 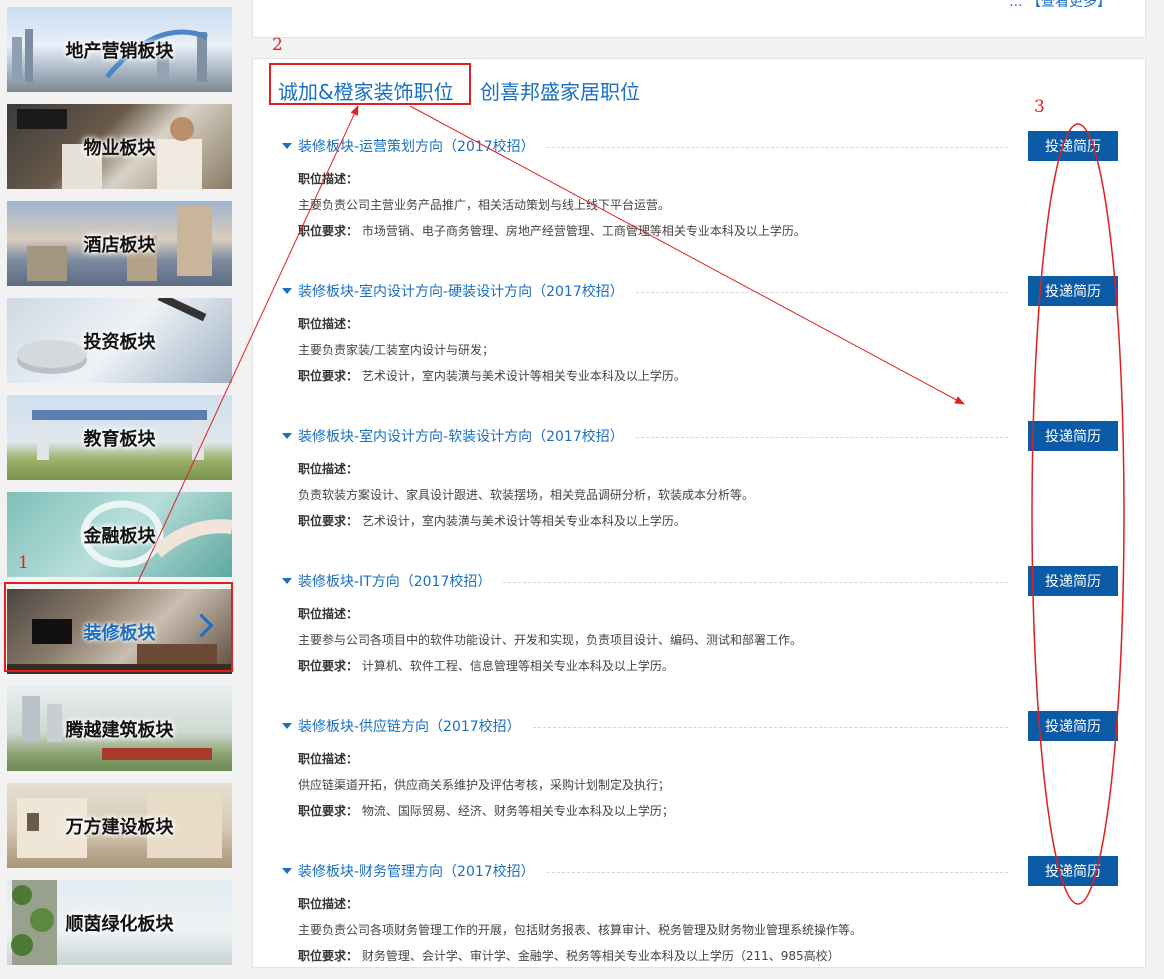 I want to click on requirement-line: 职位要求： 计算机、软件工程、信息管理等相关专业本科及以上学历。, so click(x=486, y=665).